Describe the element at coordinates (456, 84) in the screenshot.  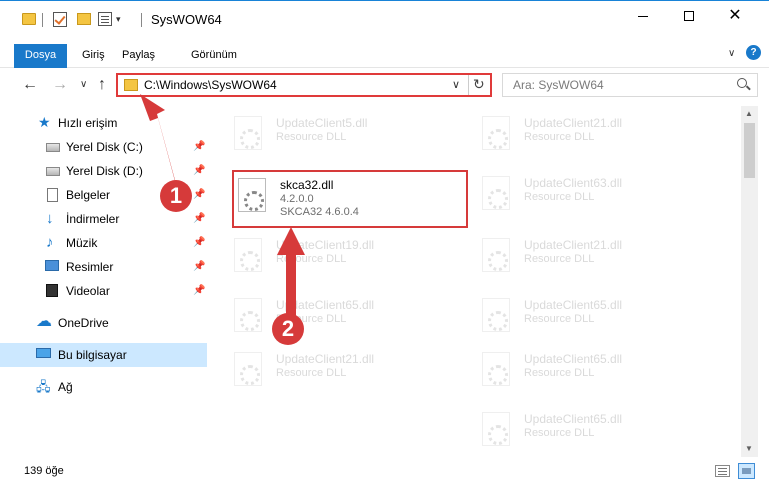
I see `address-history-chevron-icon: ∨` at that location.